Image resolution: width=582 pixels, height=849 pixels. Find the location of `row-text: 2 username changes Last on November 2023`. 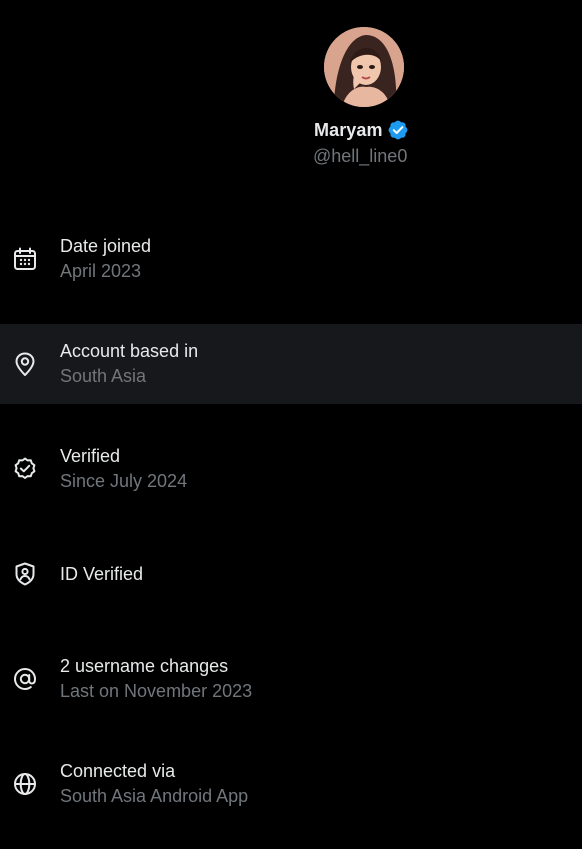

row-text: 2 username changes Last on November 2023 is located at coordinates (156, 679).